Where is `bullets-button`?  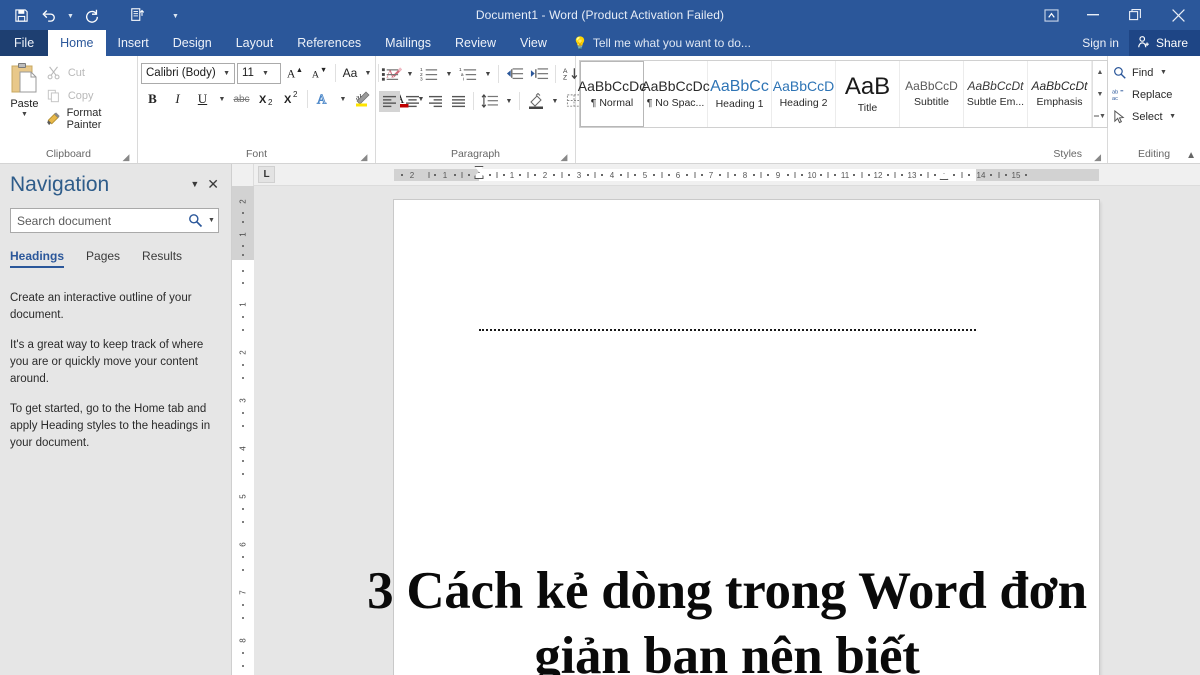
bullets-button is located at coordinates (390, 74).